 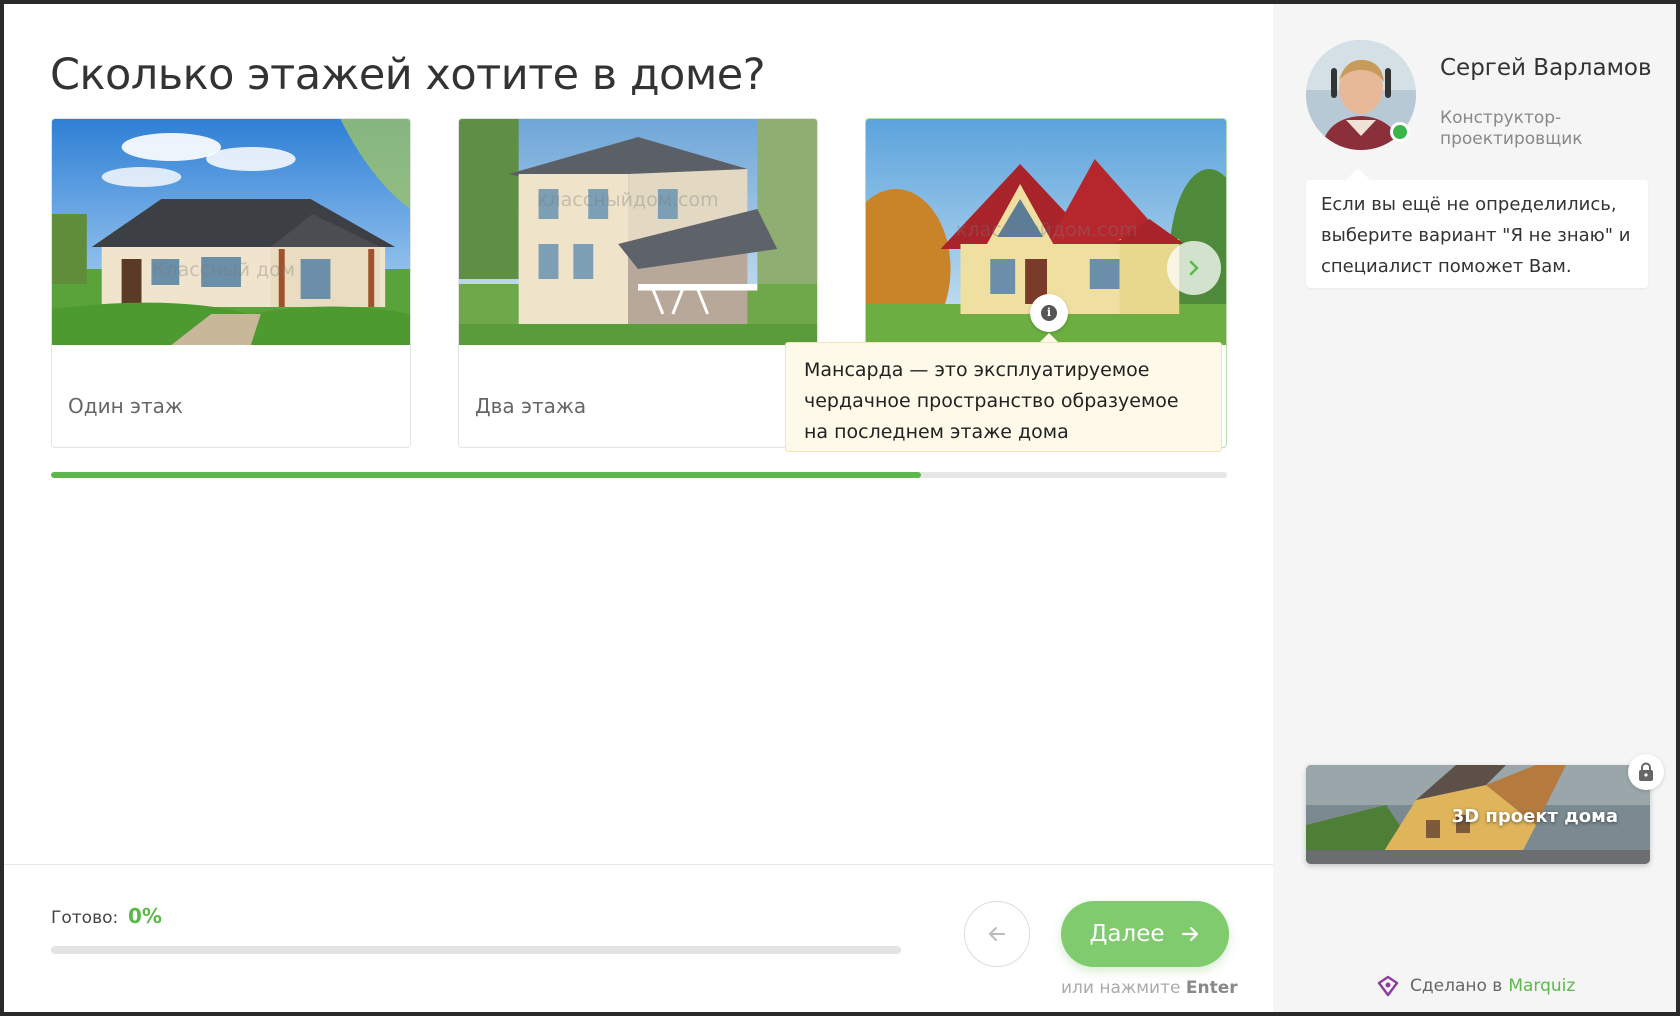 What do you see at coordinates (638, 232) in the screenshot?
I see `option-image-two-floors: классныйдом.com` at bounding box center [638, 232].